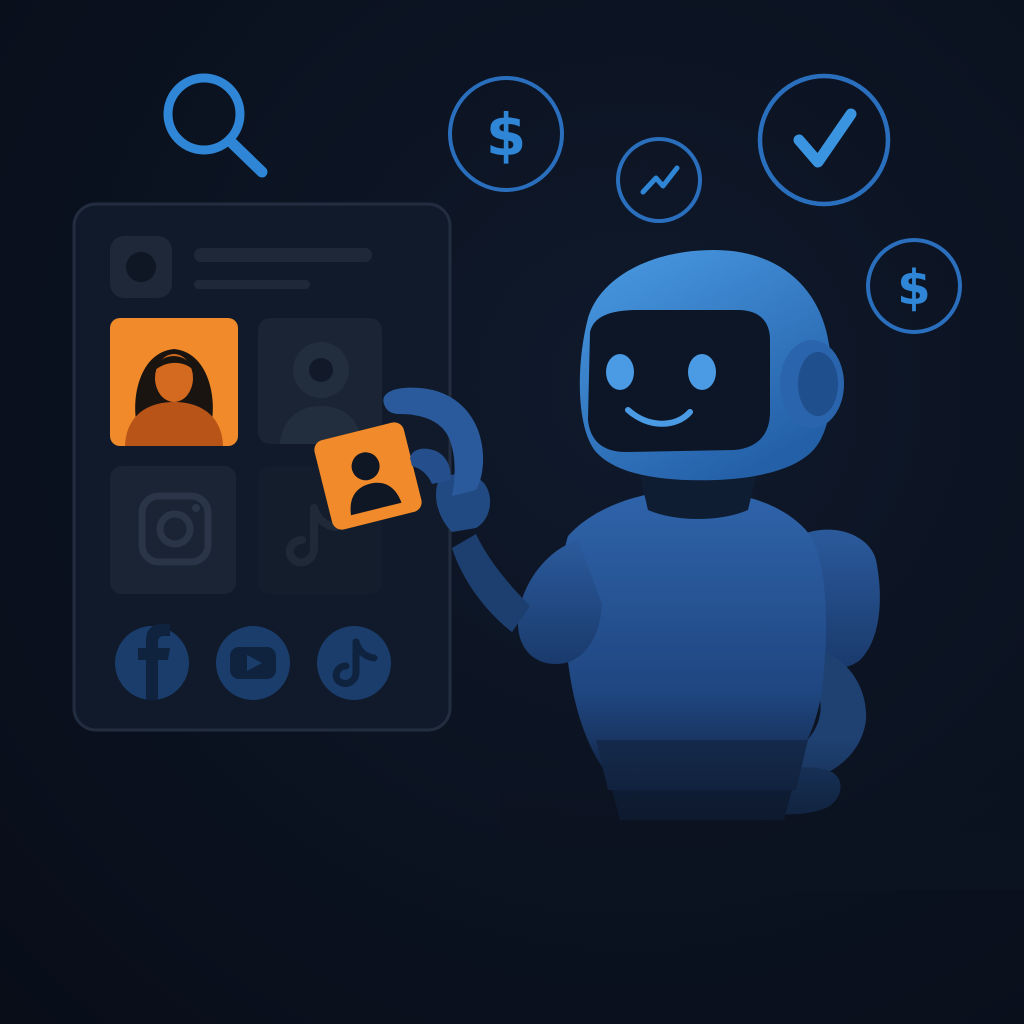 The width and height of the screenshot is (1024, 1024). What do you see at coordinates (174, 382) in the screenshot?
I see `profile-tile-woman` at bounding box center [174, 382].